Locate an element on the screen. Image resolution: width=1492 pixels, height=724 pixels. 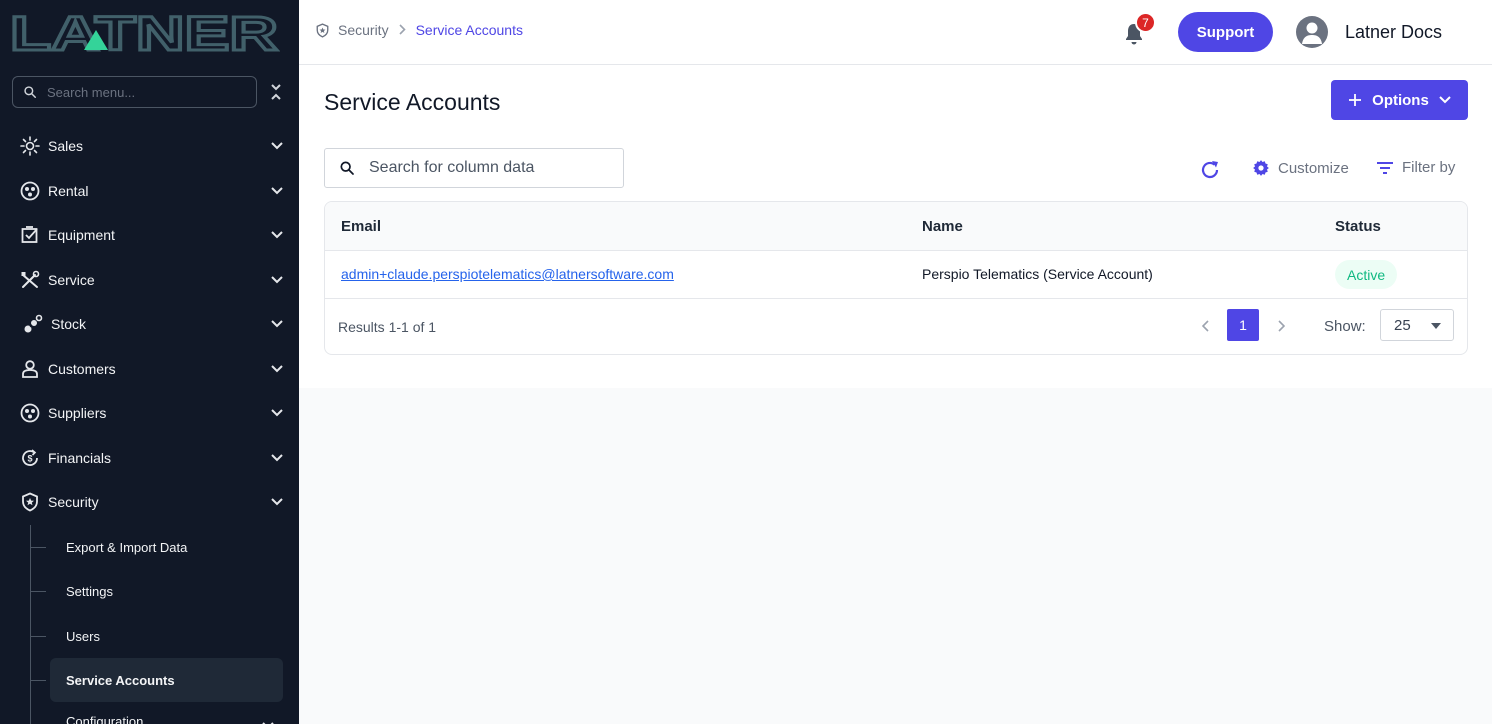
options-label: Options is located at coordinates (1400, 100).